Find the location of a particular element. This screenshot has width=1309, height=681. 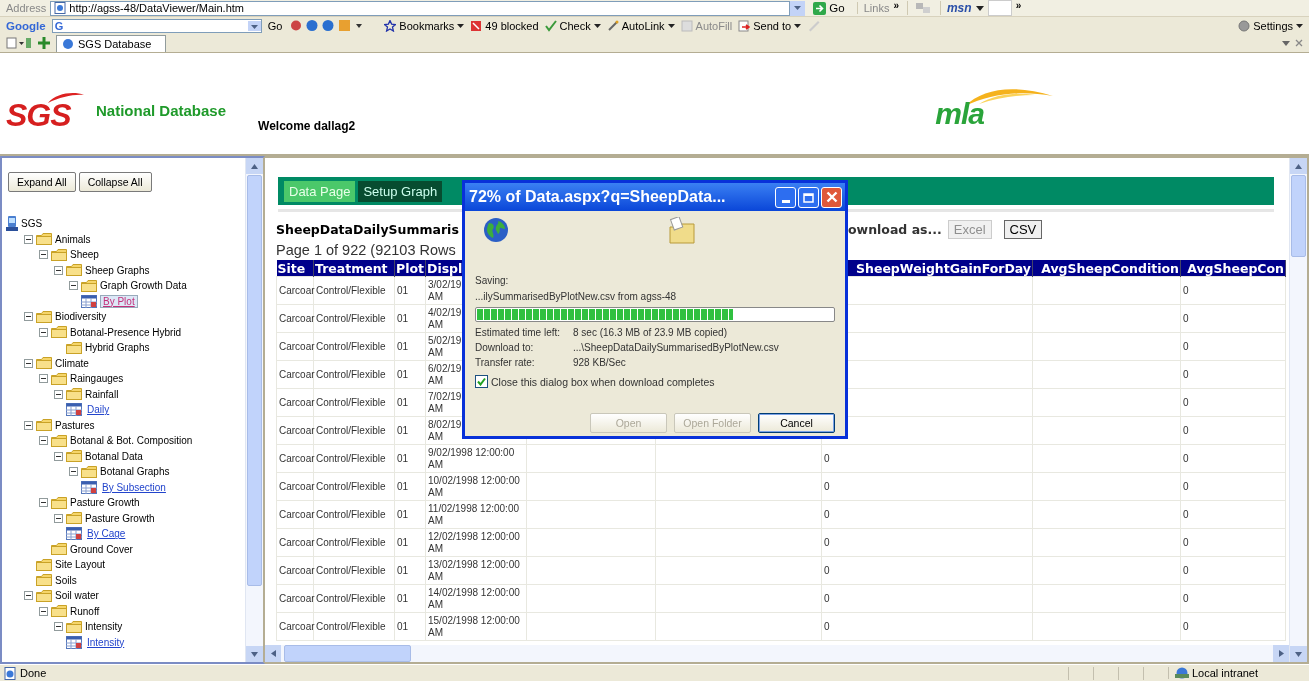

tree-item: Pastures is located at coordinates (75, 425).